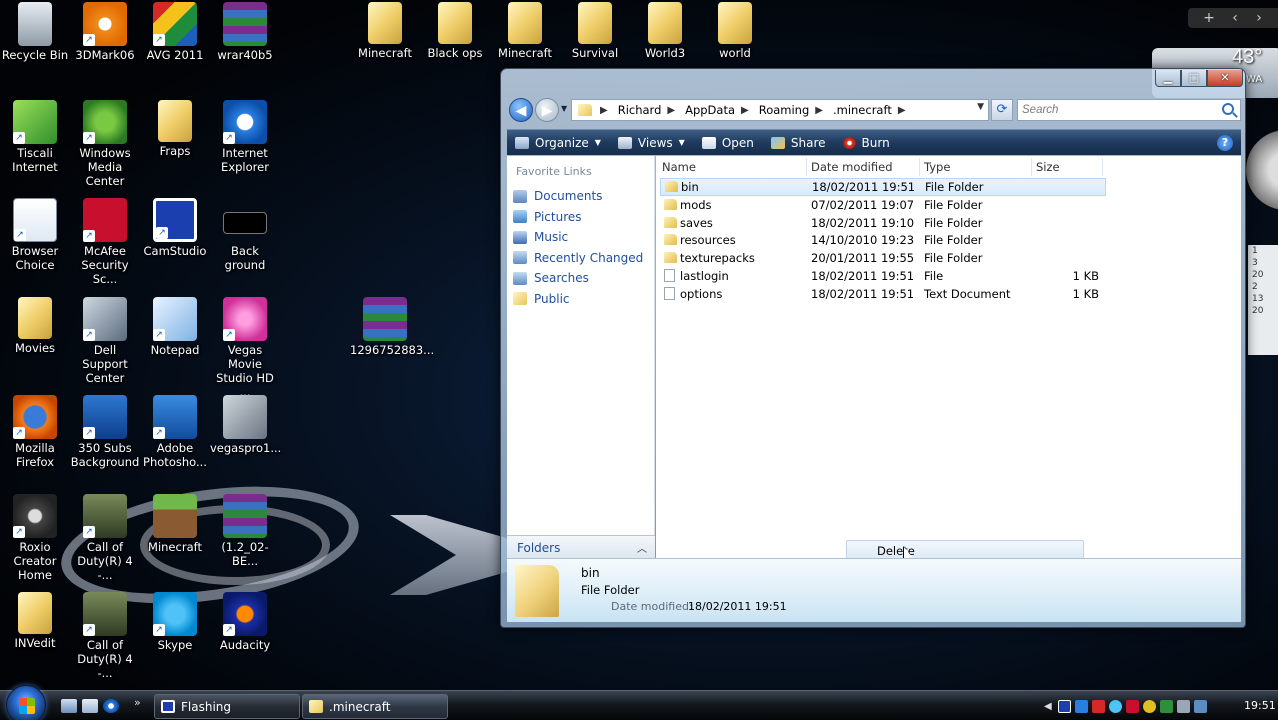  I want to click on breadcrumb-appdata: AppData, so click(710, 110).